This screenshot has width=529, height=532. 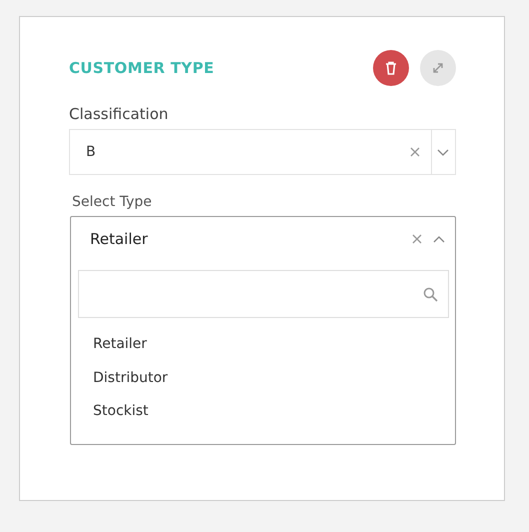 I want to click on chevron-up-icon, so click(x=439, y=239).